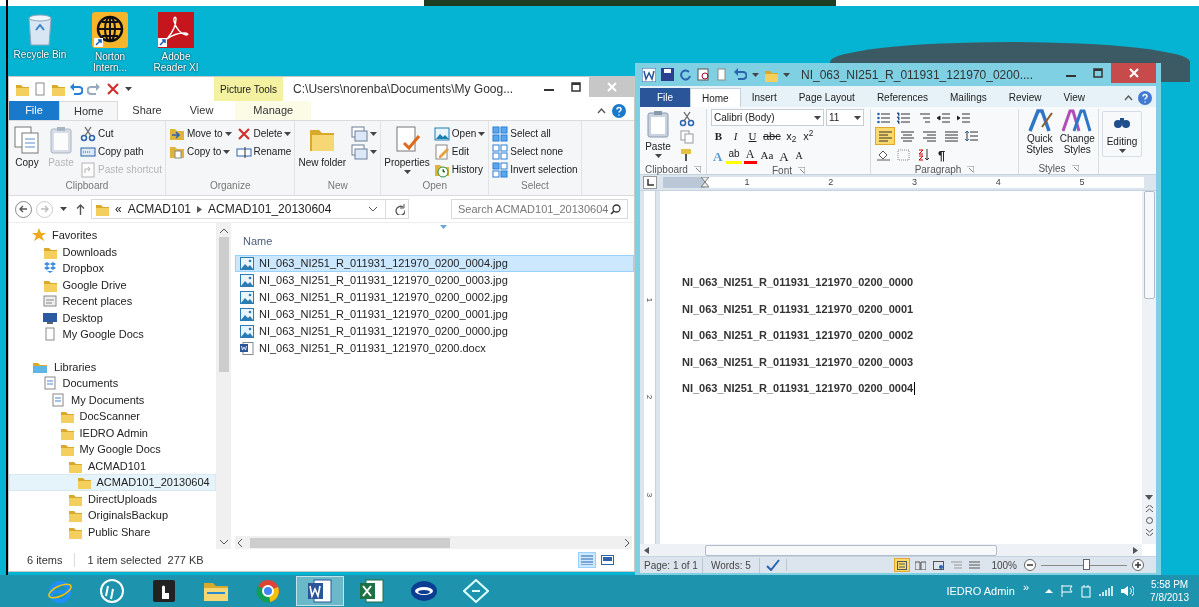 This screenshot has width=1199, height=607. I want to click on ribbon-button: Edit, so click(459, 151).